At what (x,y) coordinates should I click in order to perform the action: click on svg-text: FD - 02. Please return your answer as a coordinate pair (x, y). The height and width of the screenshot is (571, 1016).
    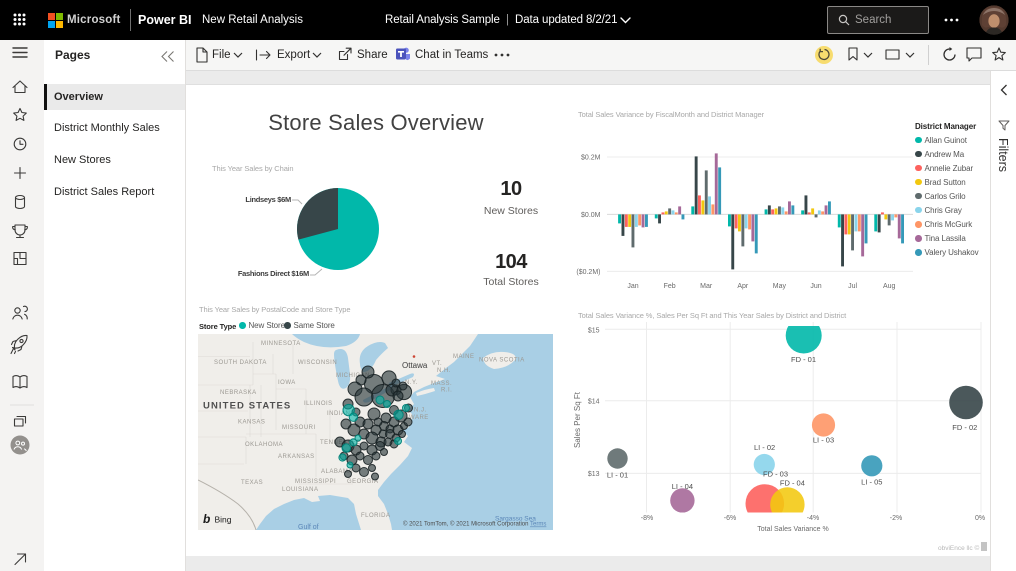
    Looking at the image, I should click on (964, 427).